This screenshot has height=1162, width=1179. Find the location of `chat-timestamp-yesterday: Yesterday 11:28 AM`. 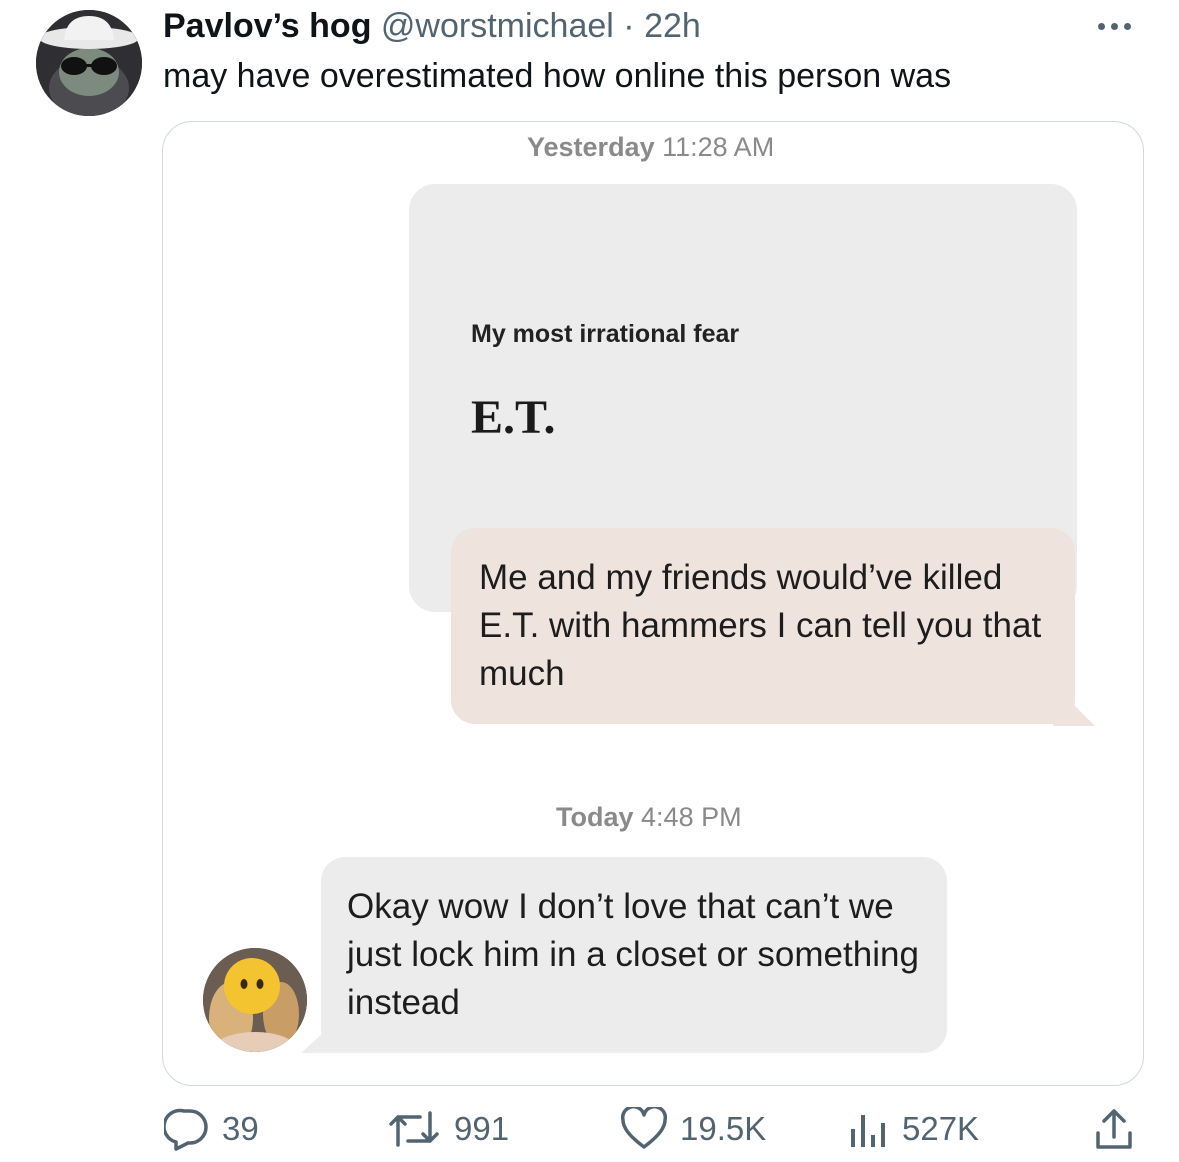

chat-timestamp-yesterday: Yesterday 11:28 AM is located at coordinates (650, 147).